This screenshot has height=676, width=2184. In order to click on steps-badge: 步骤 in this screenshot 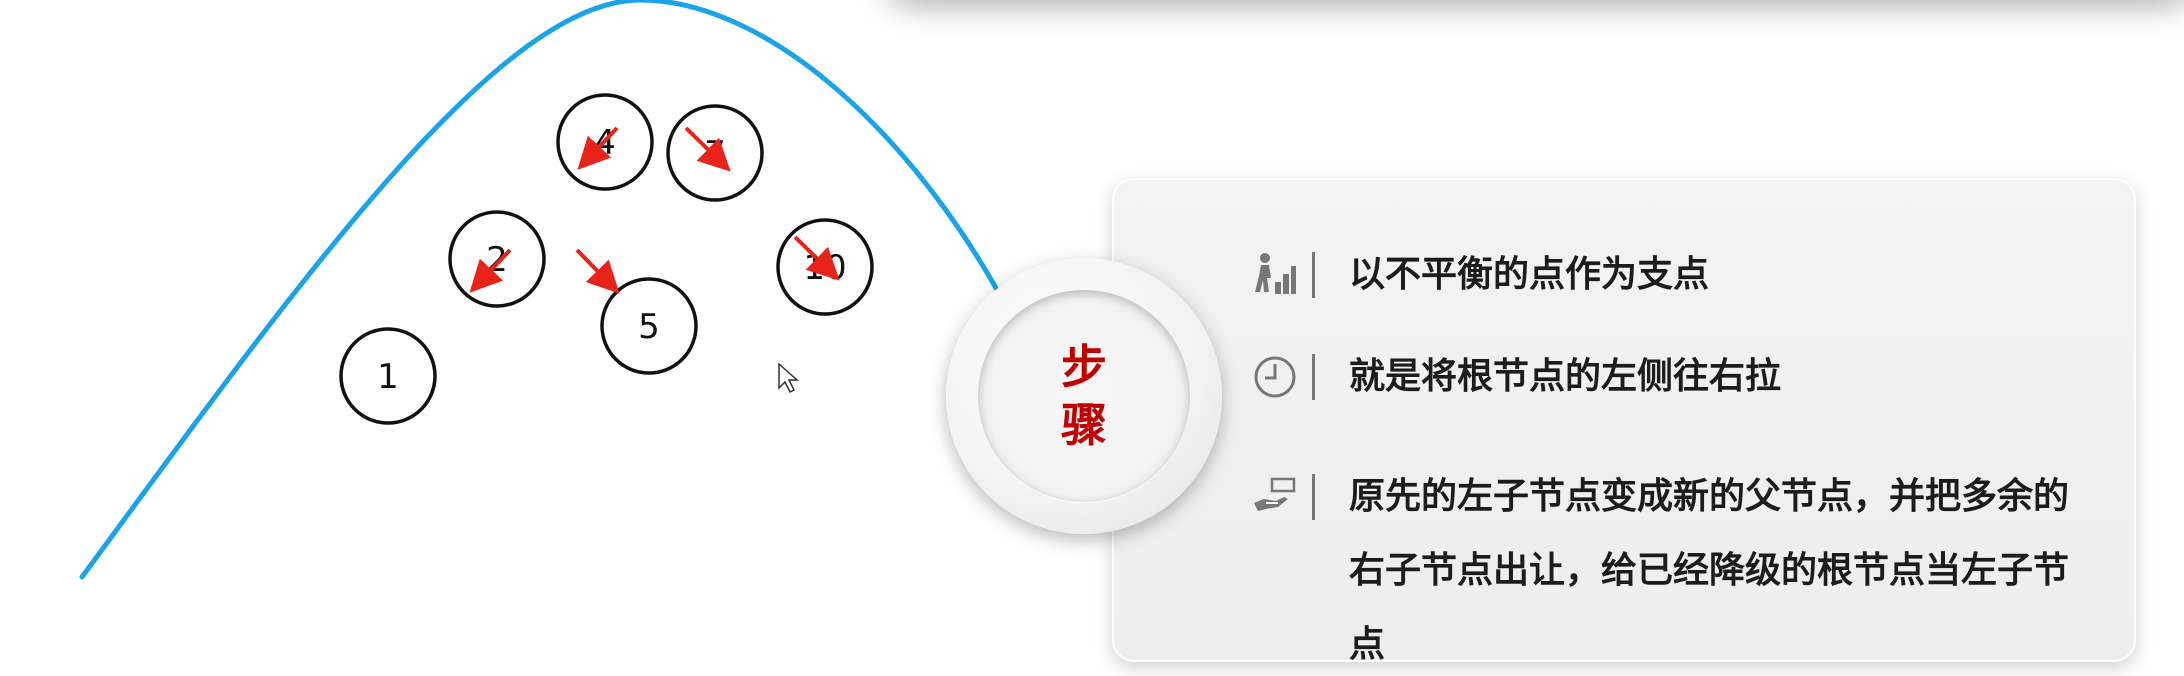, I will do `click(1084, 396)`.